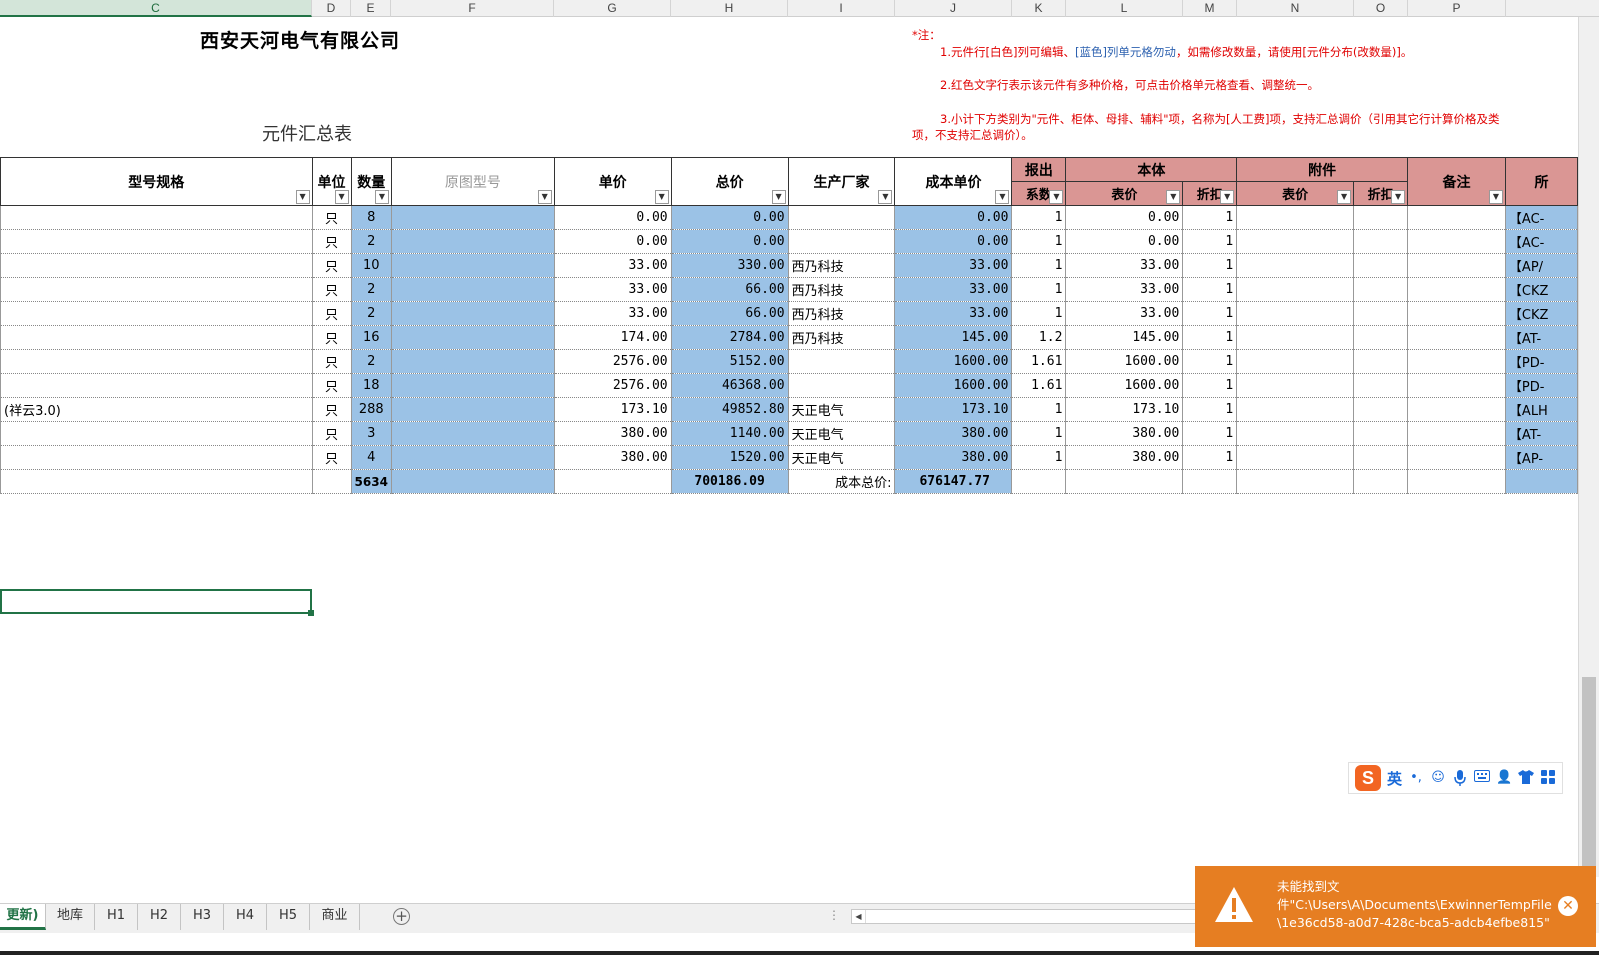 This screenshot has width=1599, height=955. What do you see at coordinates (729, 433) in the screenshot?
I see `cell-total: 1140.00` at bounding box center [729, 433].